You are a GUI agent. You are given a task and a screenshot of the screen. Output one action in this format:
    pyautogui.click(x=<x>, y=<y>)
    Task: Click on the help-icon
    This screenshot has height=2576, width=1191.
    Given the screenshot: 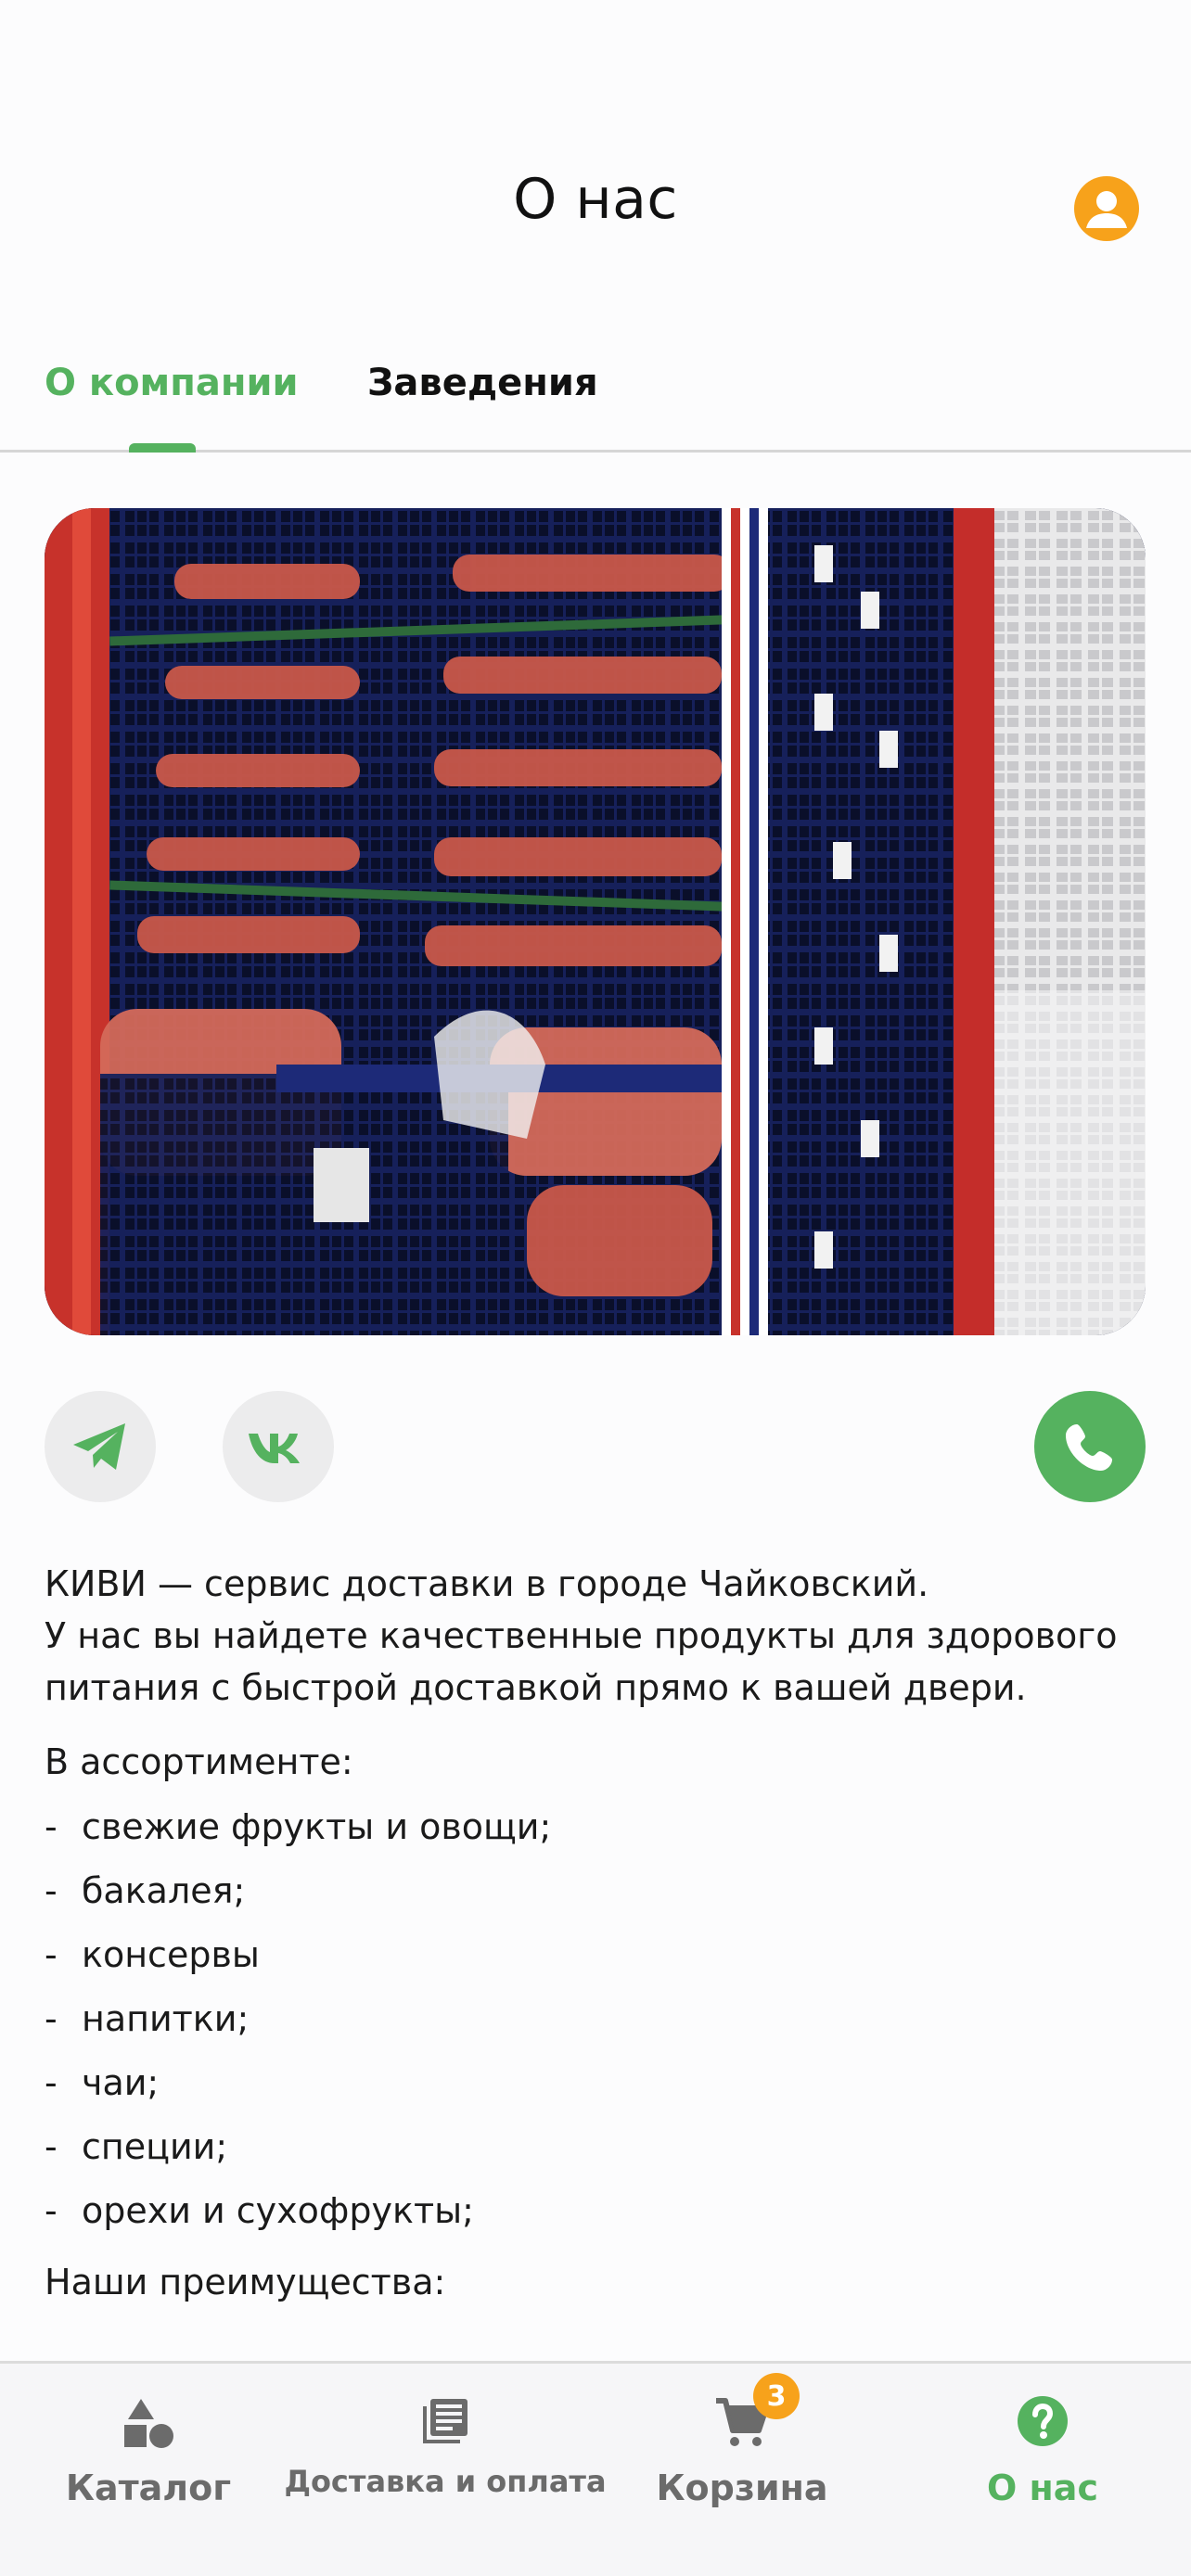 What is the action you would take?
    pyautogui.click(x=1043, y=2421)
    